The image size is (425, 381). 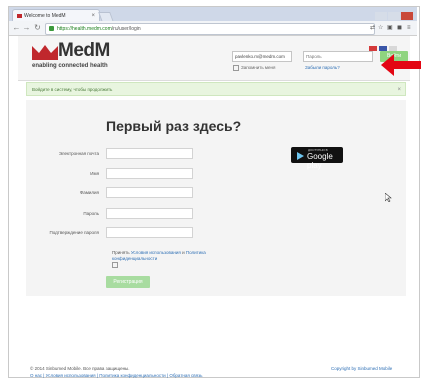 I want to click on language-switcher, so click(x=388, y=44).